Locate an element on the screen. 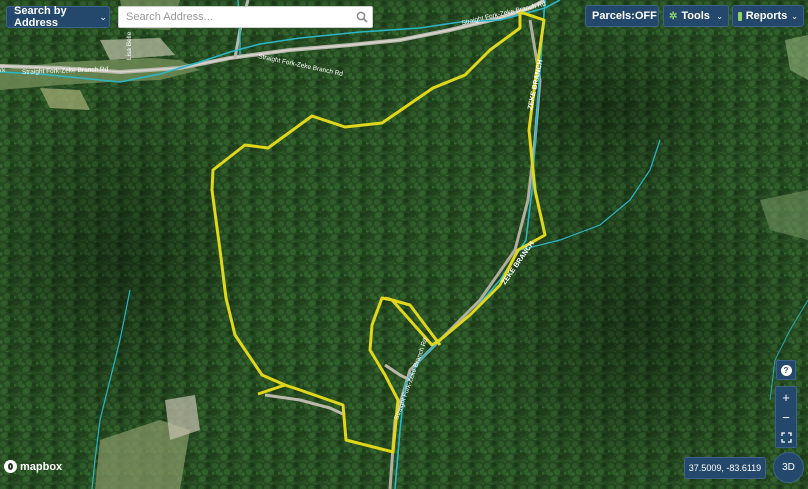 The height and width of the screenshot is (489, 808). mapbox-logo: mapbox is located at coordinates (33, 466).